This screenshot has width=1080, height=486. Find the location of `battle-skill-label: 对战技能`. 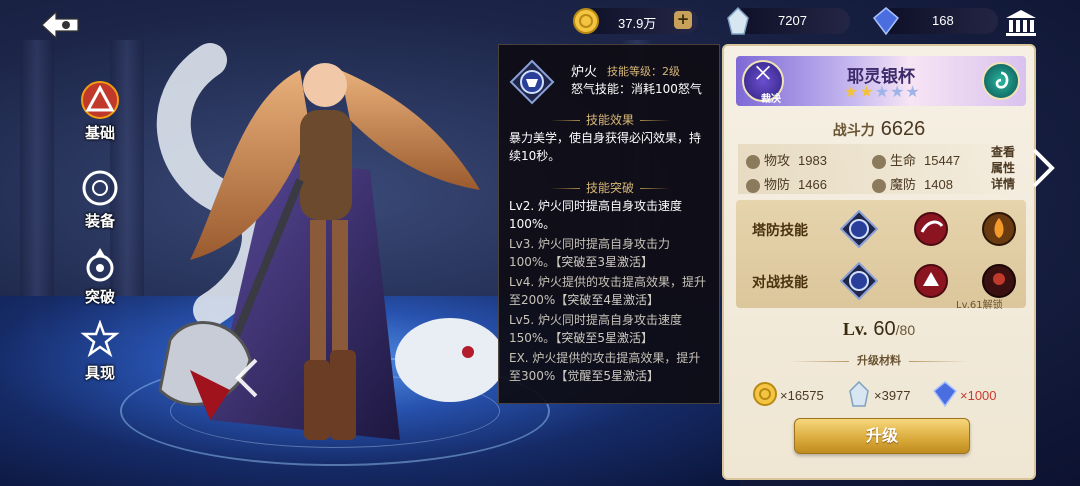

battle-skill-label: 对战技能 is located at coordinates (780, 283).